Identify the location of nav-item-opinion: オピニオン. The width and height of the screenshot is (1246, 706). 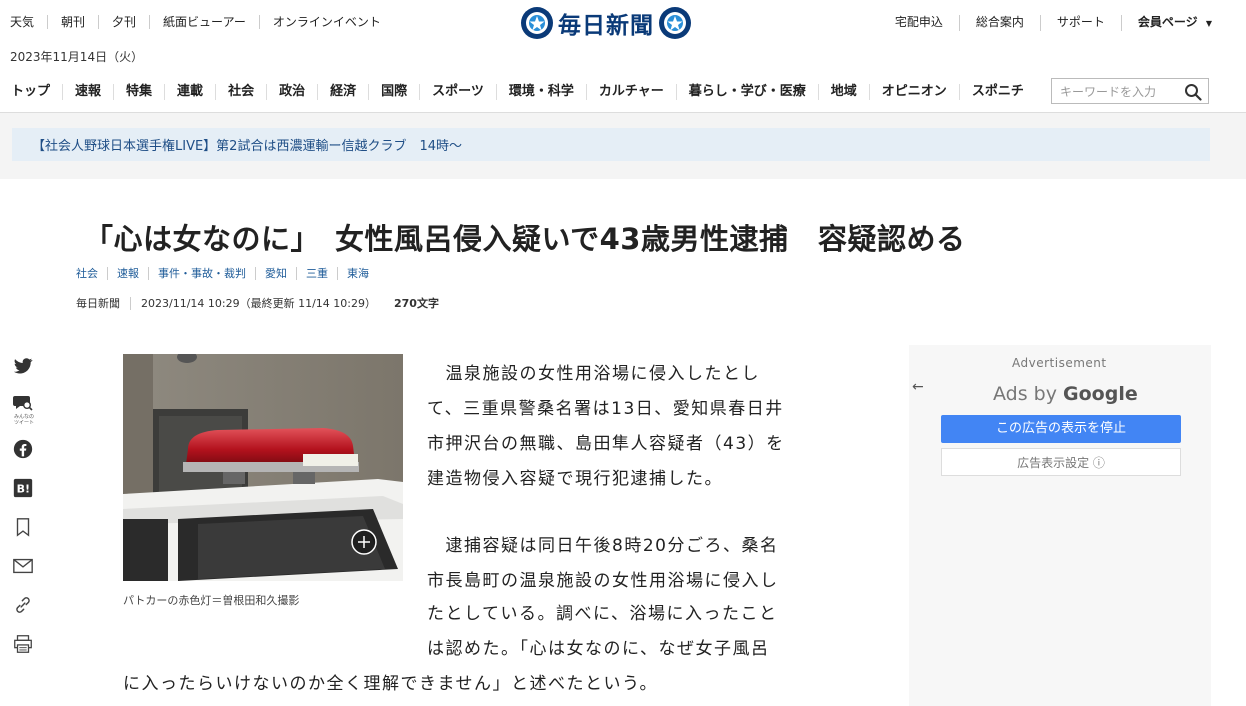
(913, 92).